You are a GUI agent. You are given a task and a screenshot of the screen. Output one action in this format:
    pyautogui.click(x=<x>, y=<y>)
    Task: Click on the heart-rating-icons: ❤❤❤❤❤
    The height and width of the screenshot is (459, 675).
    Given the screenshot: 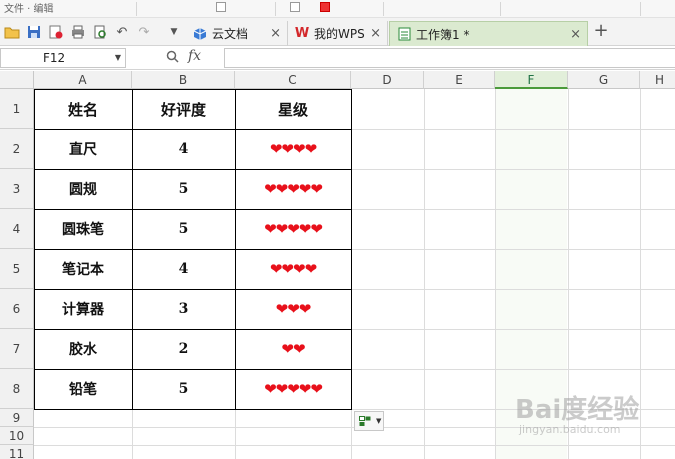 What is the action you would take?
    pyautogui.click(x=293, y=389)
    